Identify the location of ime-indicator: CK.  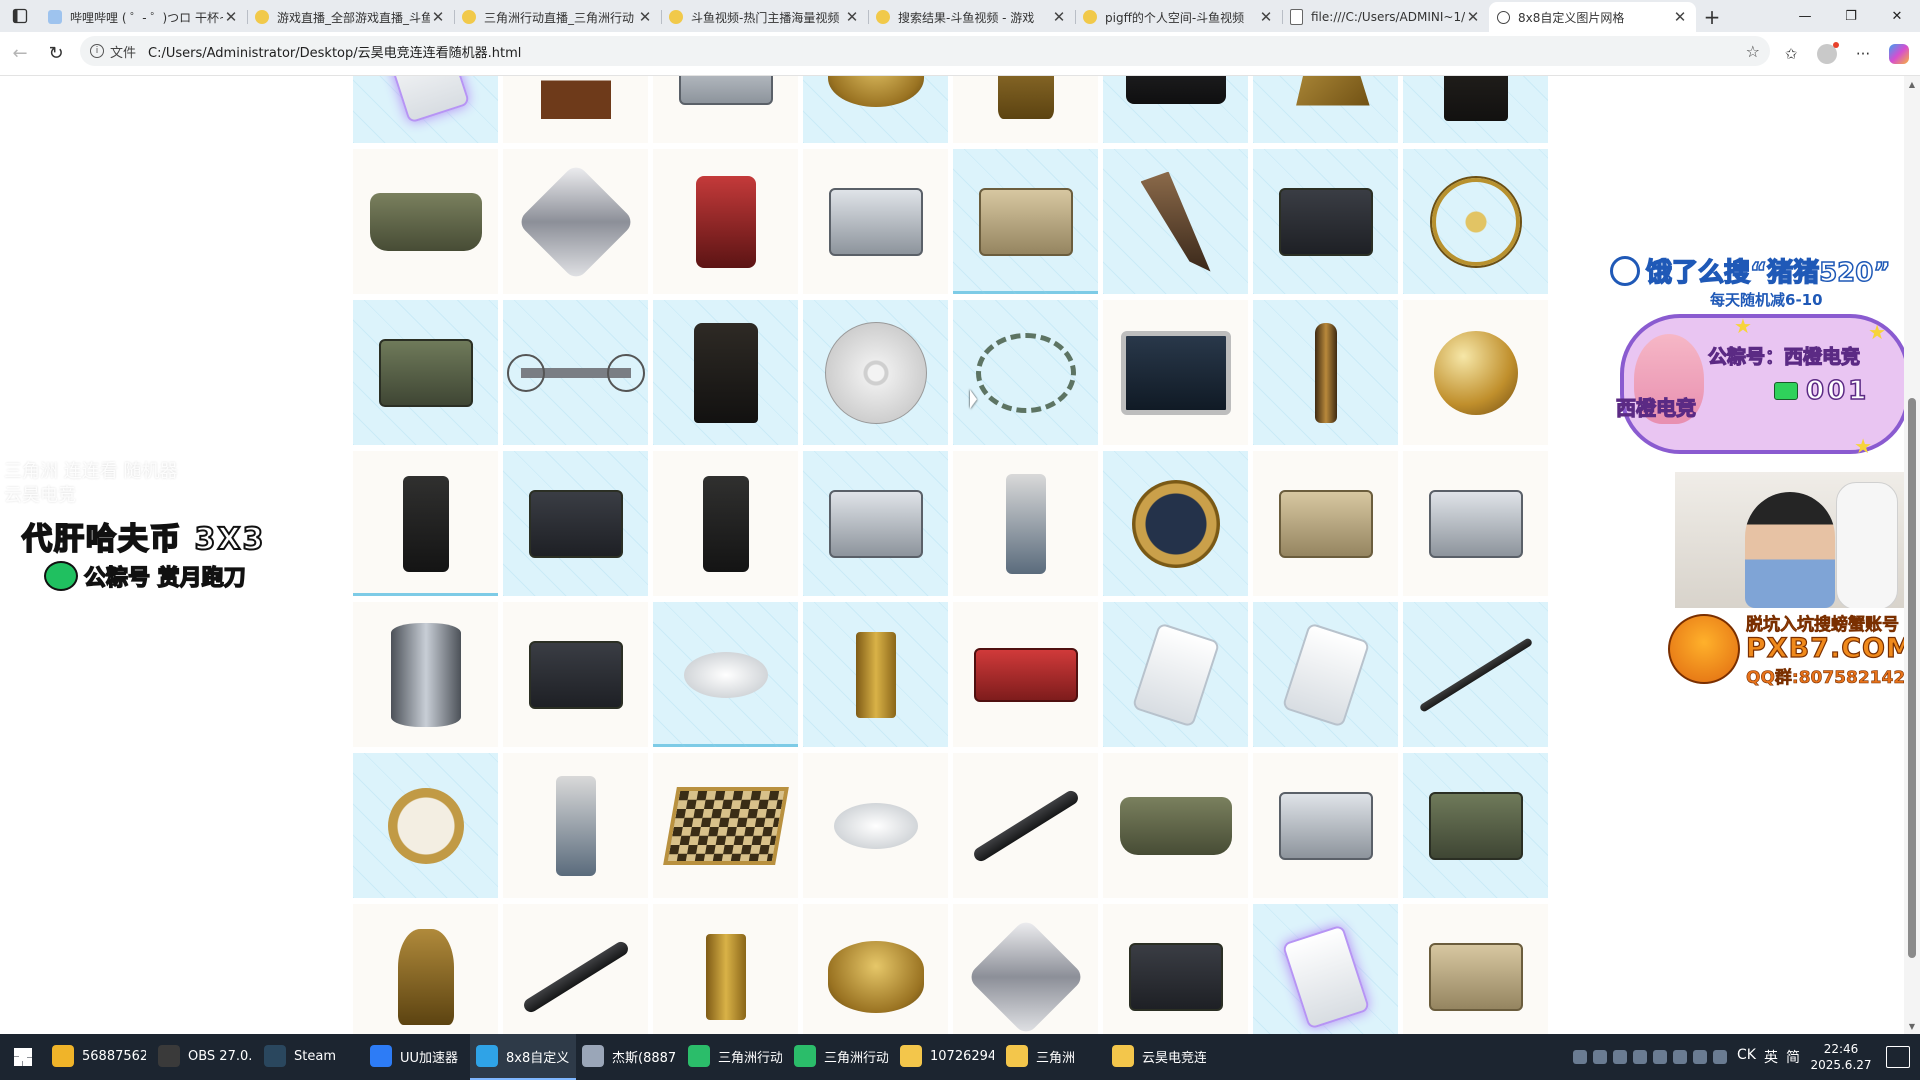
(1746, 1057).